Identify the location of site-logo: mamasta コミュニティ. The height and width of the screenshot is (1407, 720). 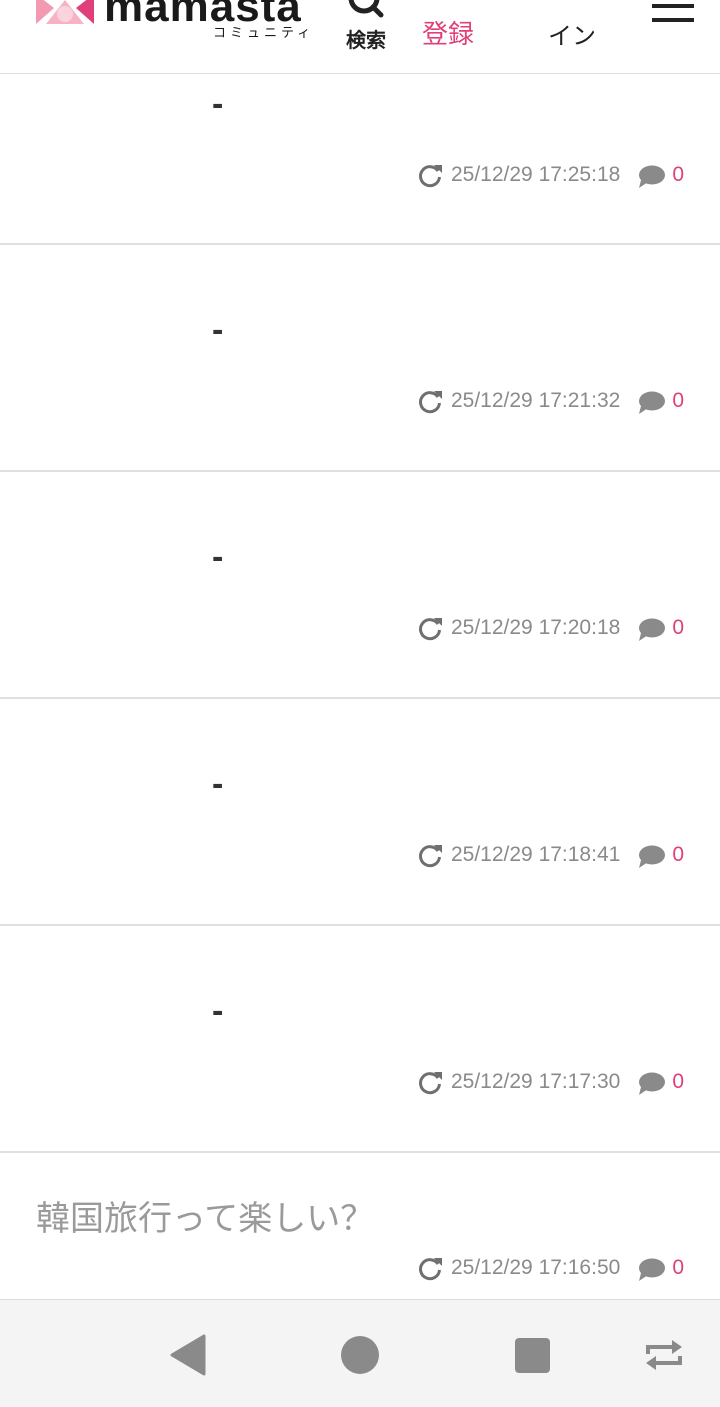
(176, 21).